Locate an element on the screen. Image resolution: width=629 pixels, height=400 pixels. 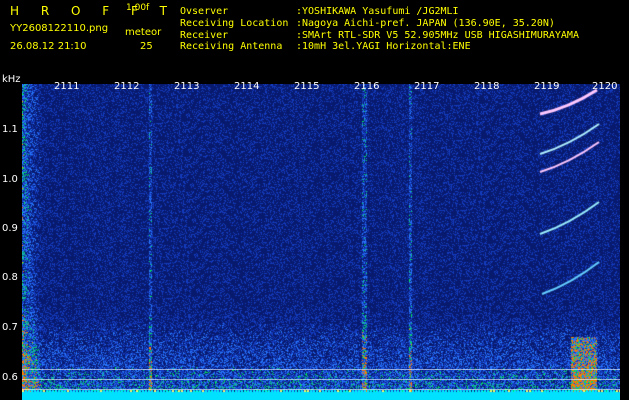
y-tick-label: 0.8 is located at coordinates (10, 277).